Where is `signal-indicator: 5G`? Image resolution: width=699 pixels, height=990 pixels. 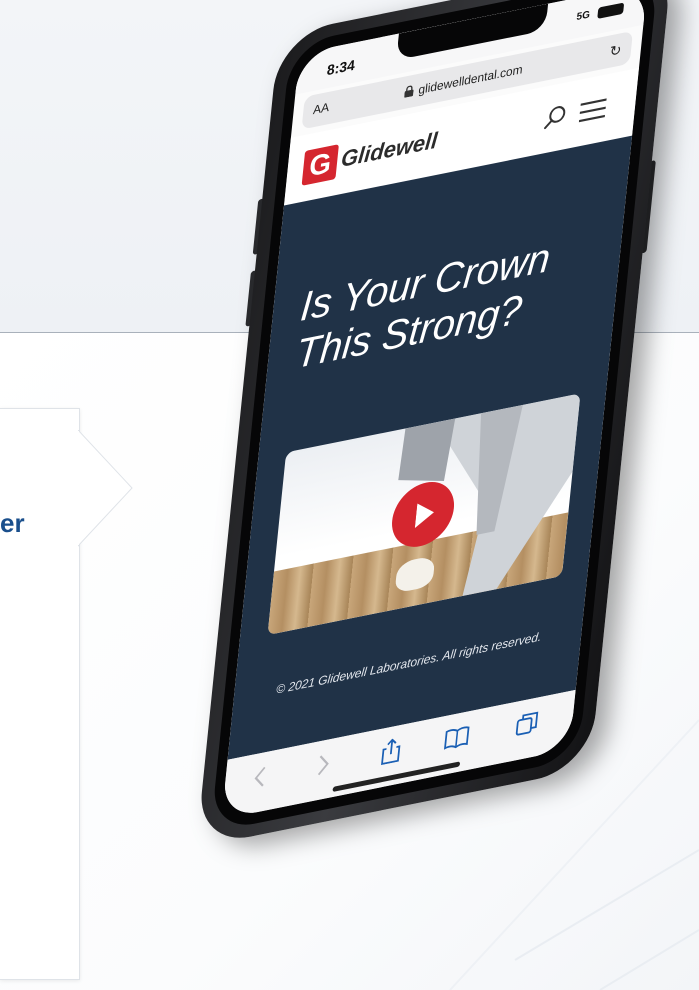 signal-indicator: 5G is located at coordinates (583, 16).